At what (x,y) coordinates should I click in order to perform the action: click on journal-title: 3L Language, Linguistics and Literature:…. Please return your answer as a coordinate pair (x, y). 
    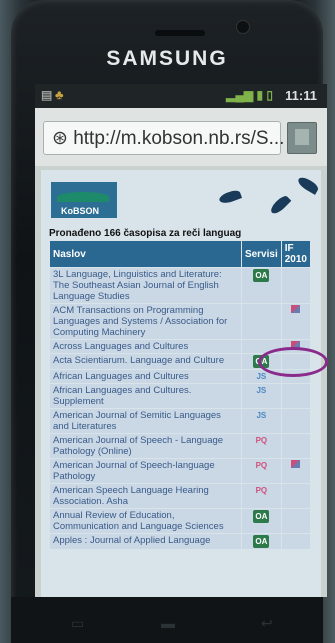
    Looking at the image, I should click on (145, 285).